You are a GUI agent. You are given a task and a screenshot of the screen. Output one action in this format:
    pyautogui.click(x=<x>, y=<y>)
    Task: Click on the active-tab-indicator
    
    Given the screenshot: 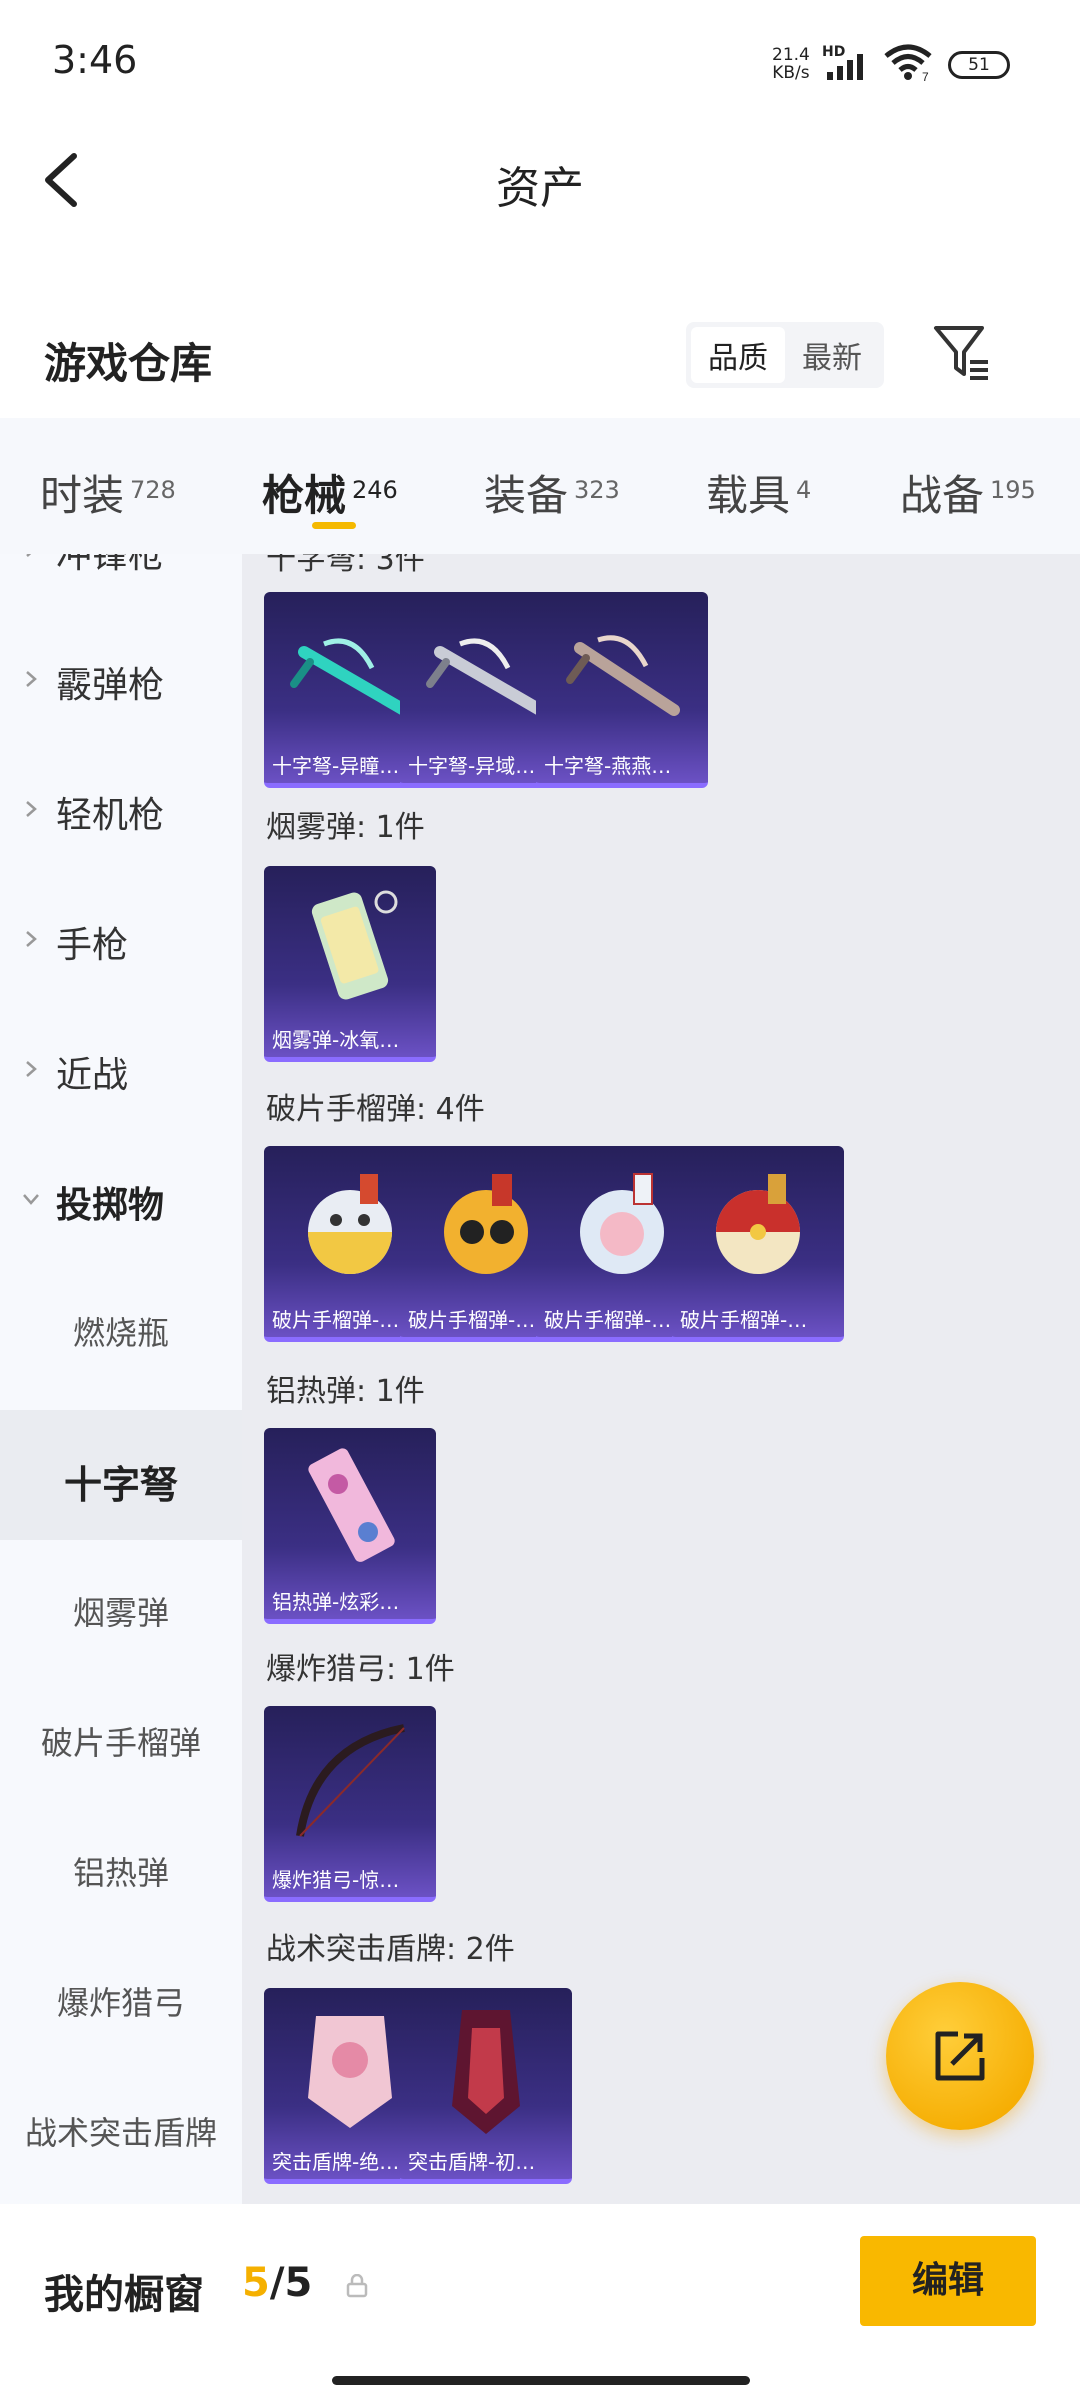 What is the action you would take?
    pyautogui.click(x=334, y=525)
    